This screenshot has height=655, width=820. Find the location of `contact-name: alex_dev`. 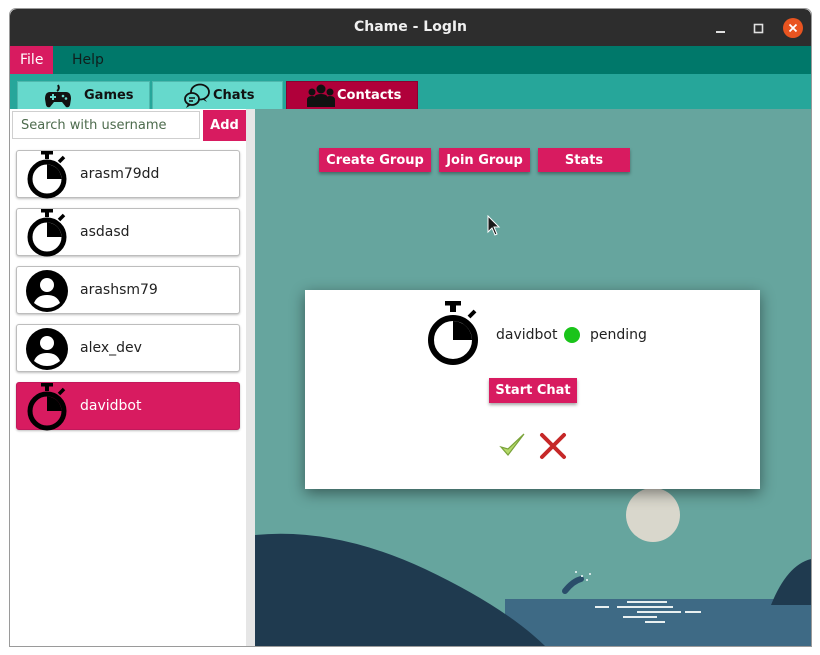

contact-name: alex_dev is located at coordinates (111, 348).